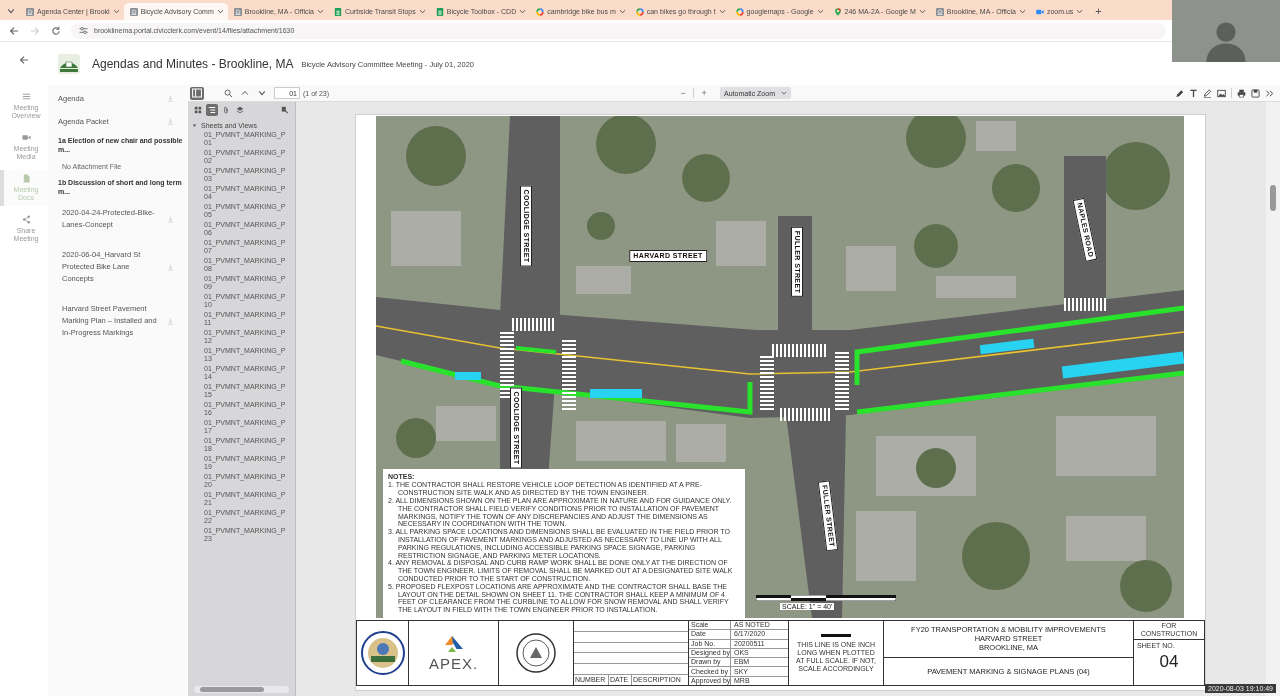 The image size is (1280, 696). I want to click on outline-icon, so click(212, 110).